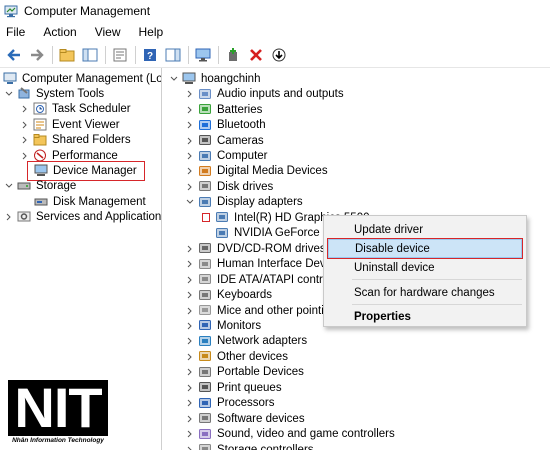 The height and width of the screenshot is (450, 550). Describe the element at coordinates (70, 125) in the screenshot. I see `tree-item-event-viewer: Event Viewer` at that location.